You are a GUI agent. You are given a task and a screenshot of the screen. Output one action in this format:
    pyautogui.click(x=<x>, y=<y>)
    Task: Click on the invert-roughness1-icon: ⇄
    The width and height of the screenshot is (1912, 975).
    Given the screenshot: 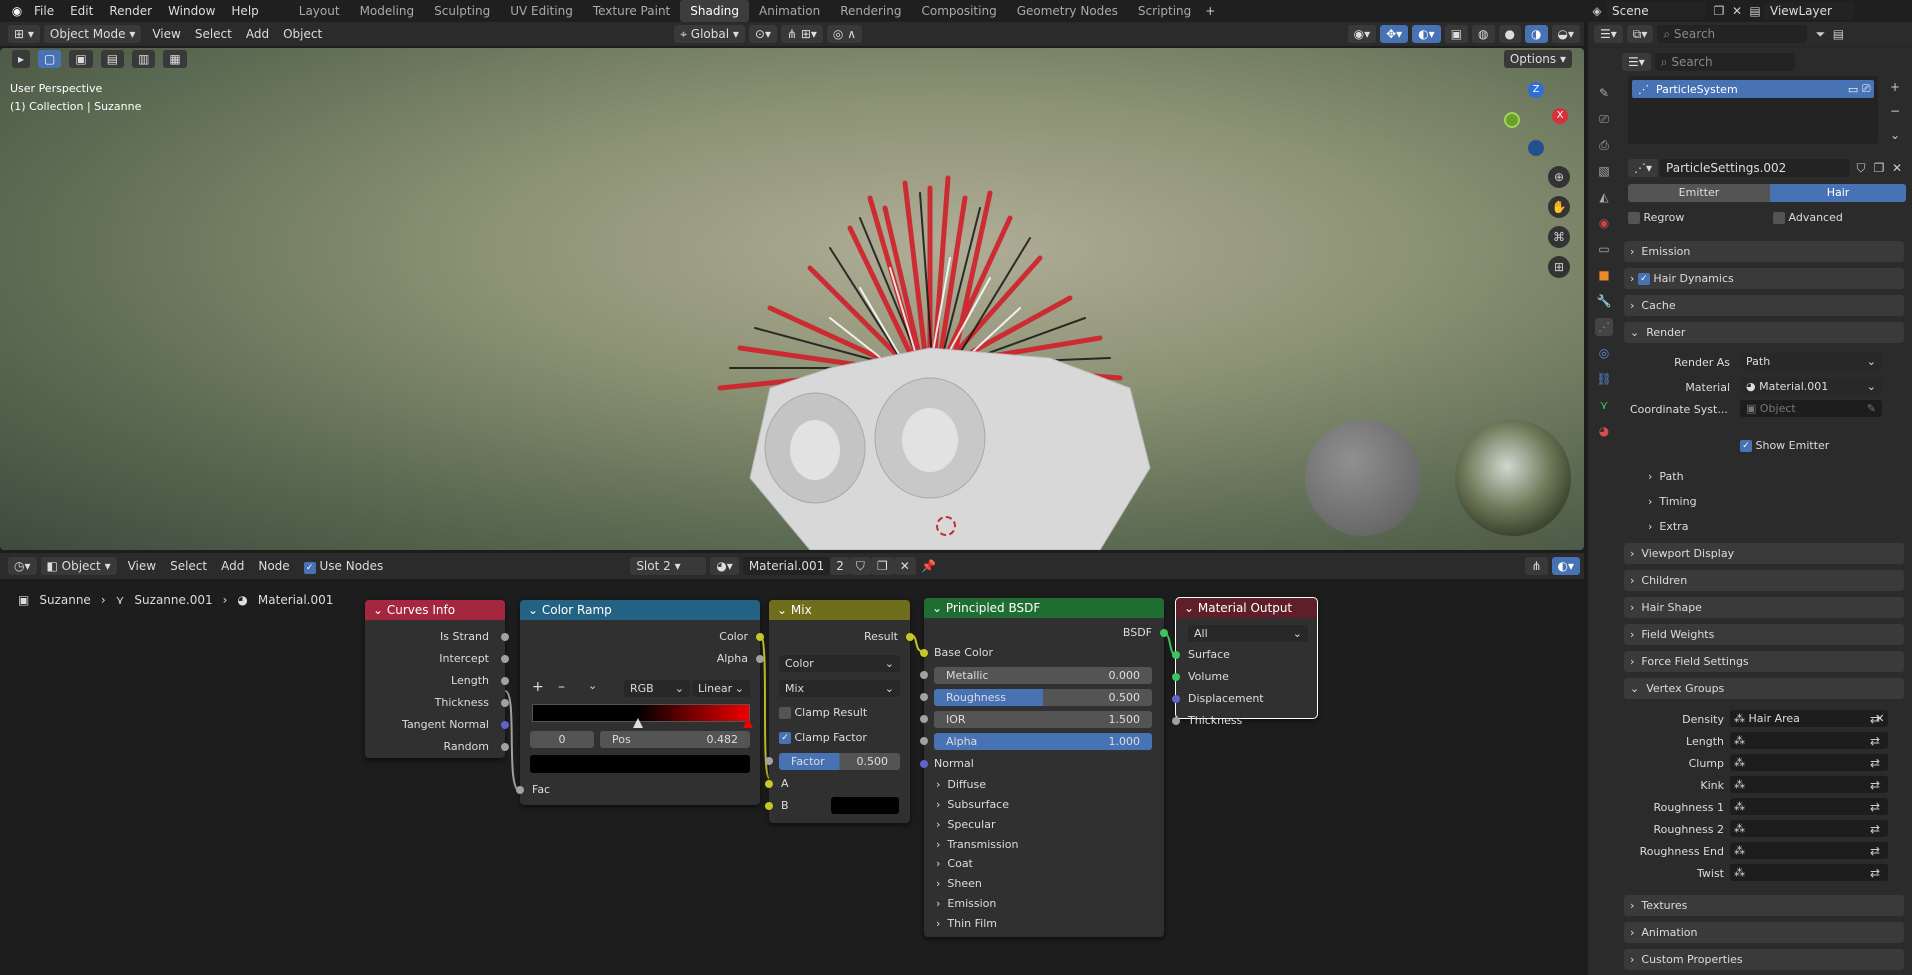 What is the action you would take?
    pyautogui.click(x=1875, y=807)
    